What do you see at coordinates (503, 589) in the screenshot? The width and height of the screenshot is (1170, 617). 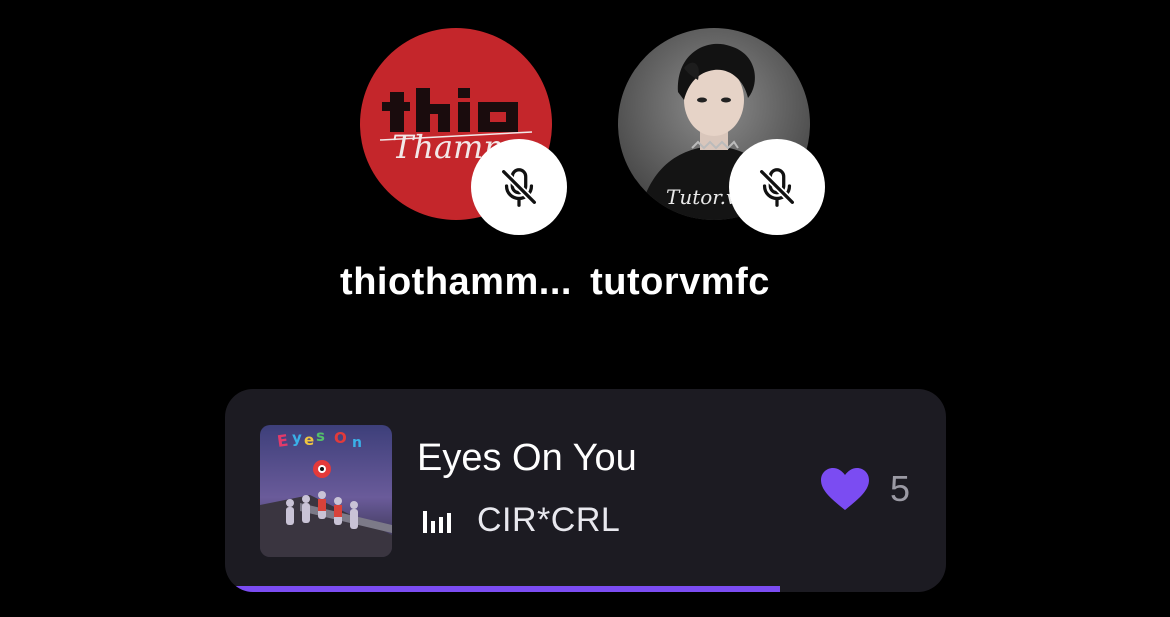 I see `playback-progress-fill` at bounding box center [503, 589].